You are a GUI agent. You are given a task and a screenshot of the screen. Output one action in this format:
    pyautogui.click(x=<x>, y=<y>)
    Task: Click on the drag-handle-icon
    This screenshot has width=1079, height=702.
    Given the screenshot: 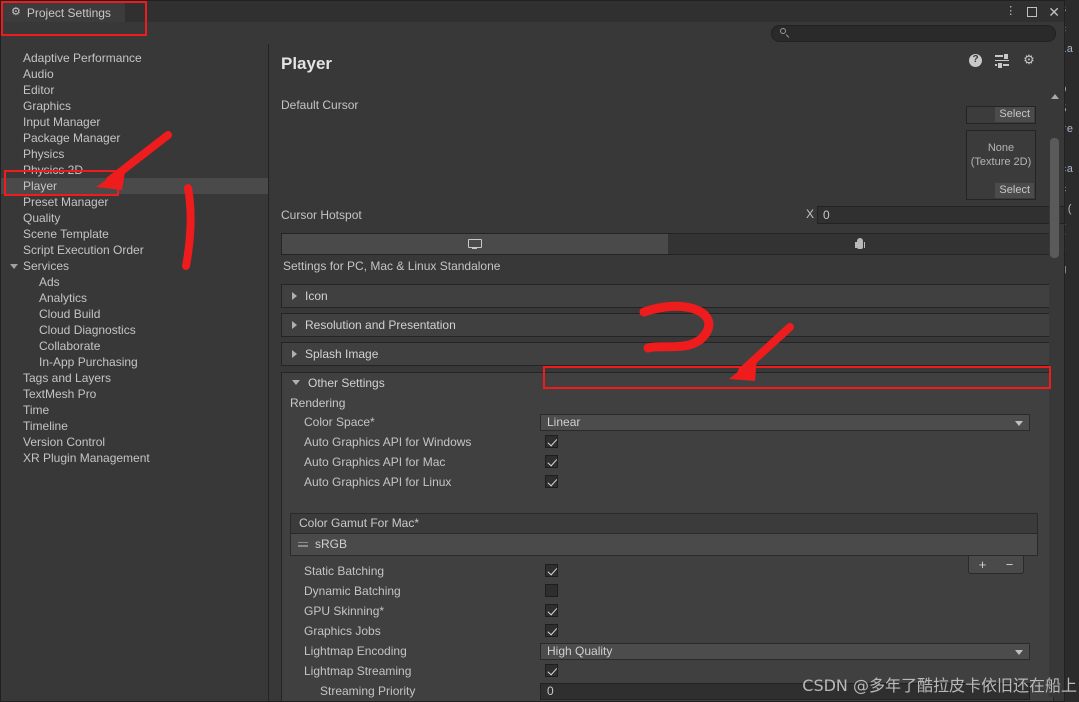 What is the action you would take?
    pyautogui.click(x=303, y=544)
    